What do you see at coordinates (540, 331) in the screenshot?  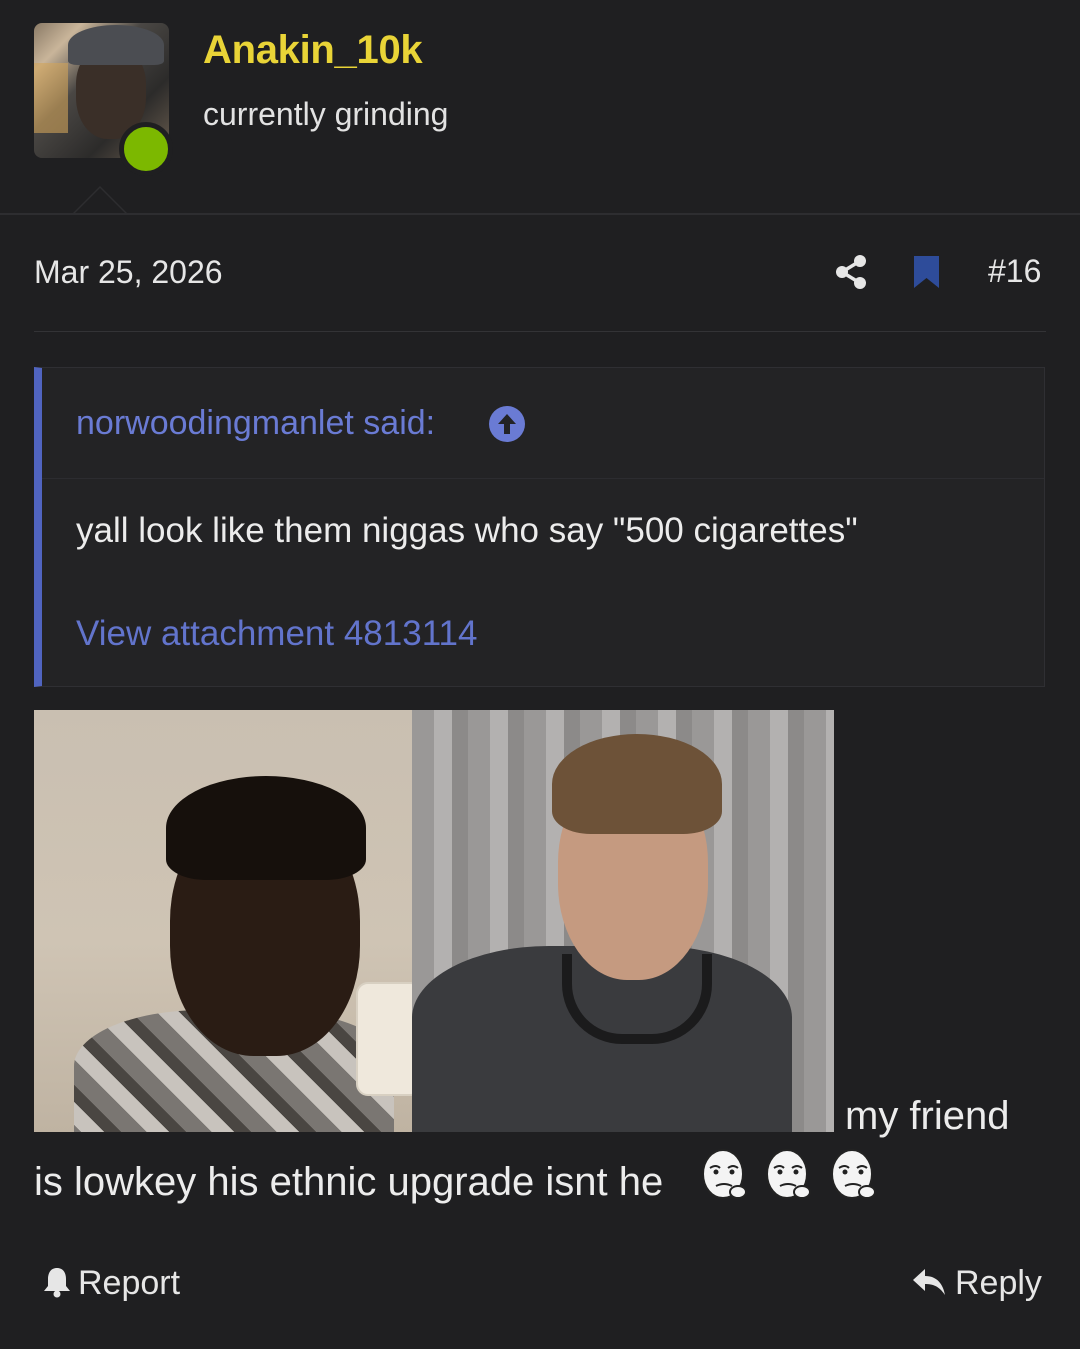 I see `meta-divider` at bounding box center [540, 331].